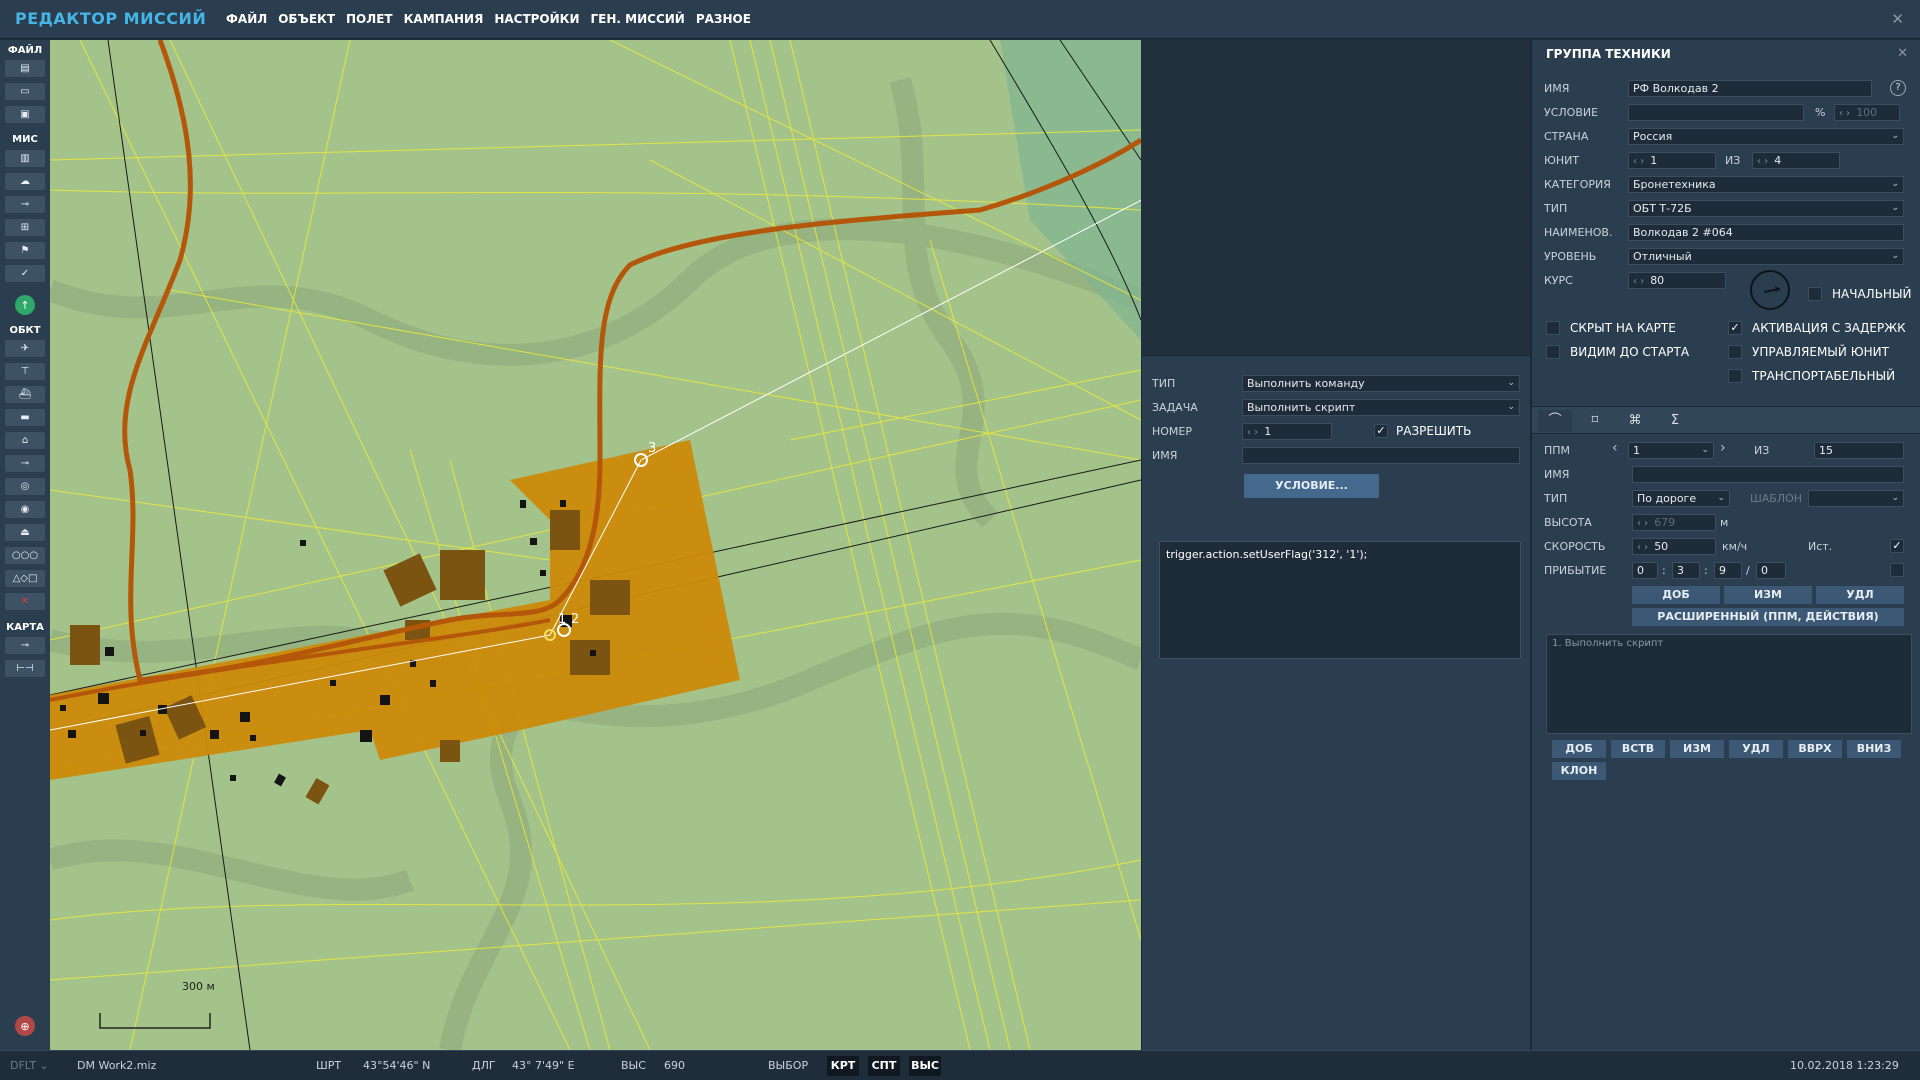  Describe the element at coordinates (25, 250) in the screenshot. I see `goals-button: ⚑` at that location.